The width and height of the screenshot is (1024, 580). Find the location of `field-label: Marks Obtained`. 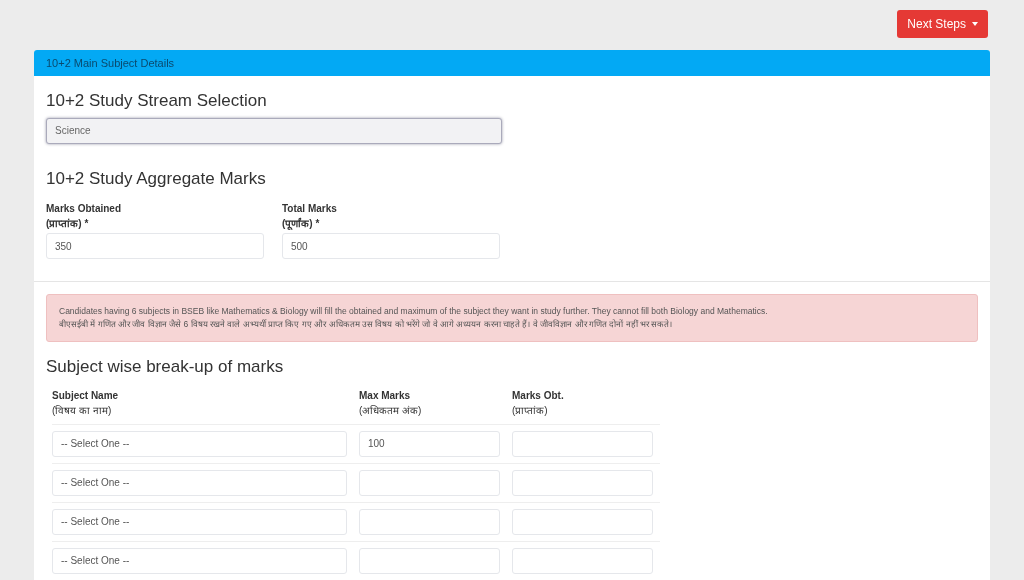

field-label: Marks Obtained is located at coordinates (84, 209).